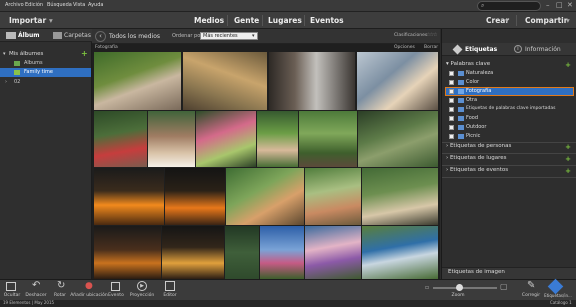  Describe the element at coordinates (11, 286) in the screenshot. I see `panel-toggle-icon` at that location.